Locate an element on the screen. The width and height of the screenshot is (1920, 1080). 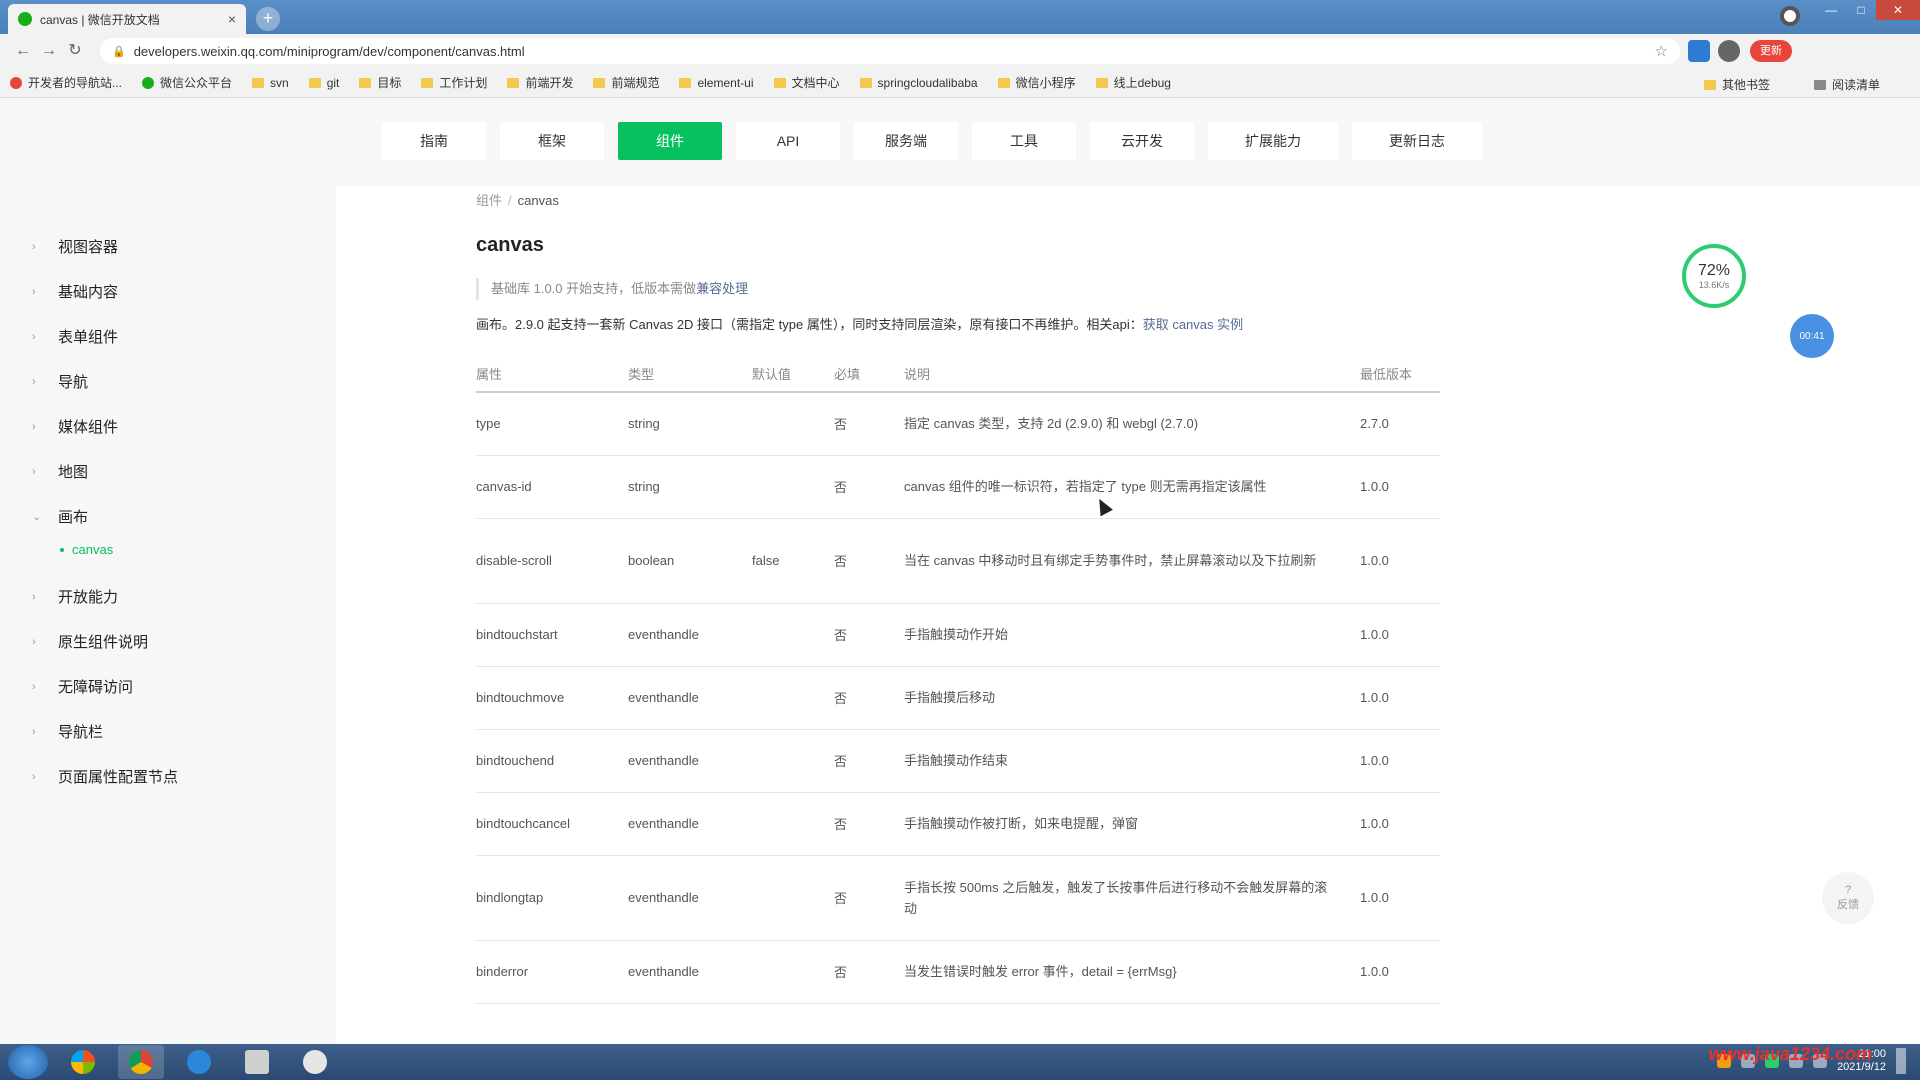
chevron-down-icon: ⌄ is located at coordinates (37, 517).